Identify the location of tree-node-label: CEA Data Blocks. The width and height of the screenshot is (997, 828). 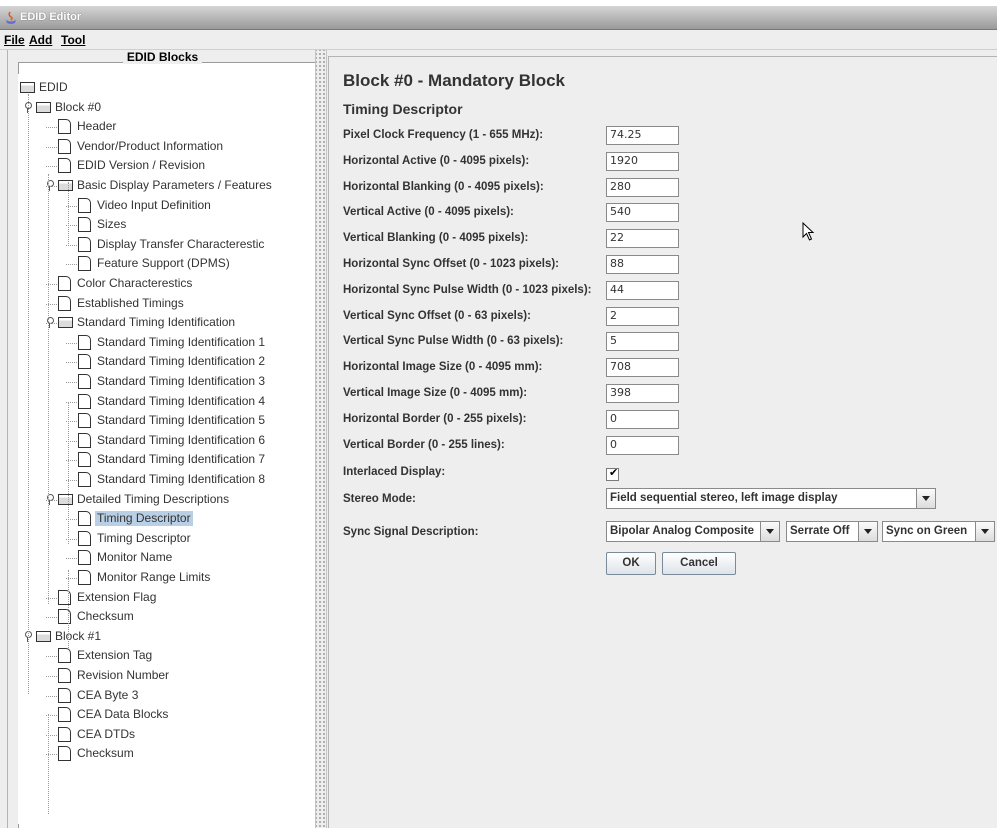
(123, 714).